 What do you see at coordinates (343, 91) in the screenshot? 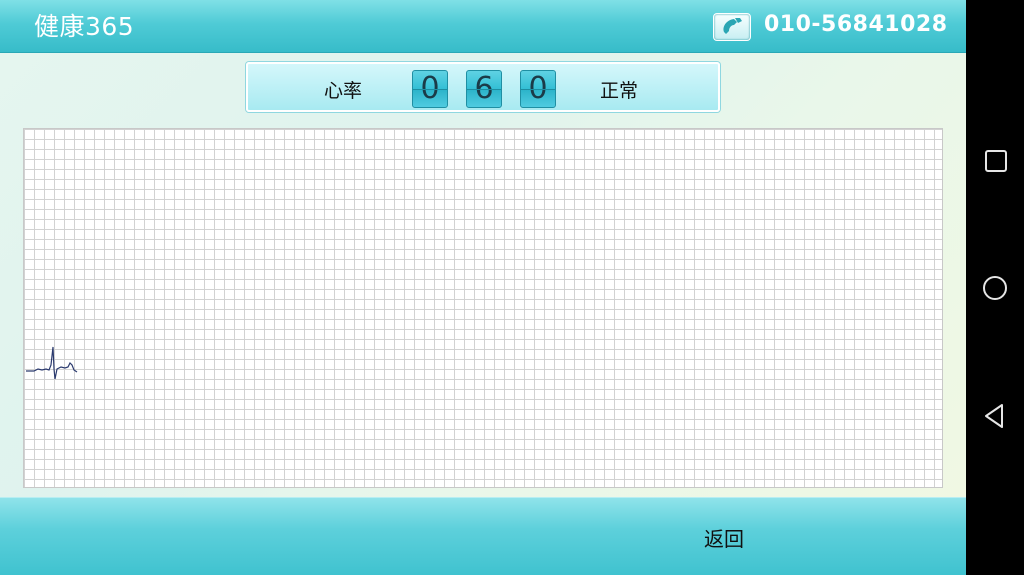
I see `heart-rate-label: 心率` at bounding box center [343, 91].